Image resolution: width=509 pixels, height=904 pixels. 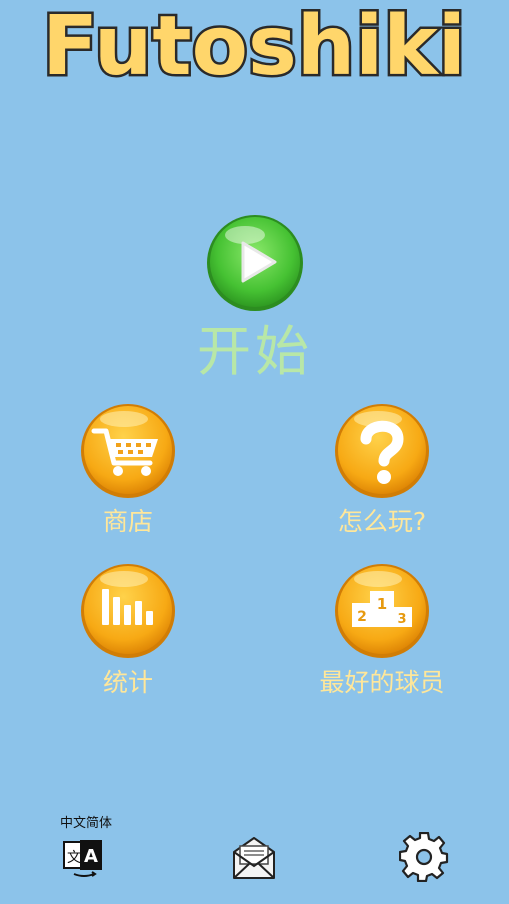 What do you see at coordinates (255, 263) in the screenshot?
I see `play-button` at bounding box center [255, 263].